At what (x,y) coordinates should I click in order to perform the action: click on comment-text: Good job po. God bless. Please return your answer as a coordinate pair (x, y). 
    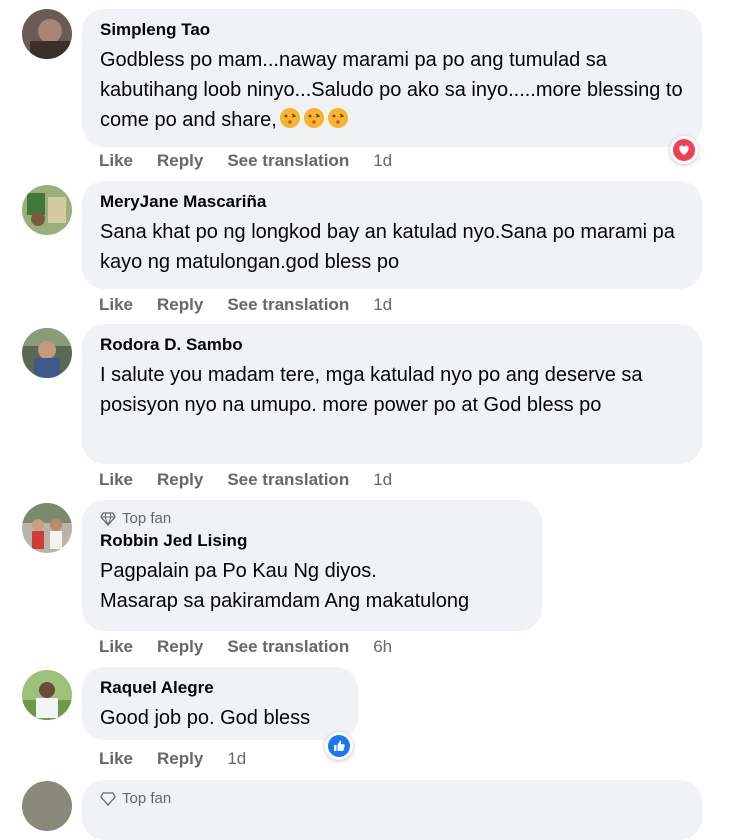
    Looking at the image, I should click on (205, 718).